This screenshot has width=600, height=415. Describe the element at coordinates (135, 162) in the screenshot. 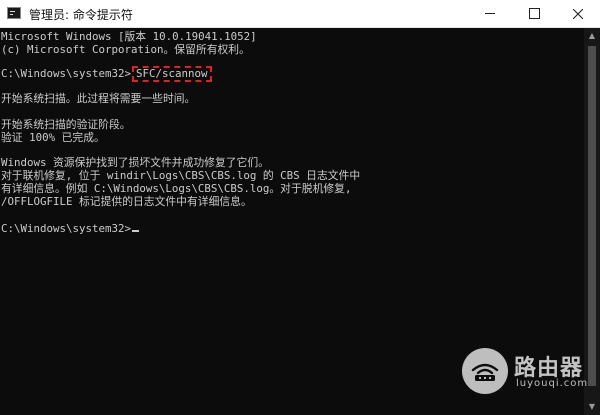

I see `console-line: Windows 资源保护找到了损坏文件并成功修复了它们。` at that location.